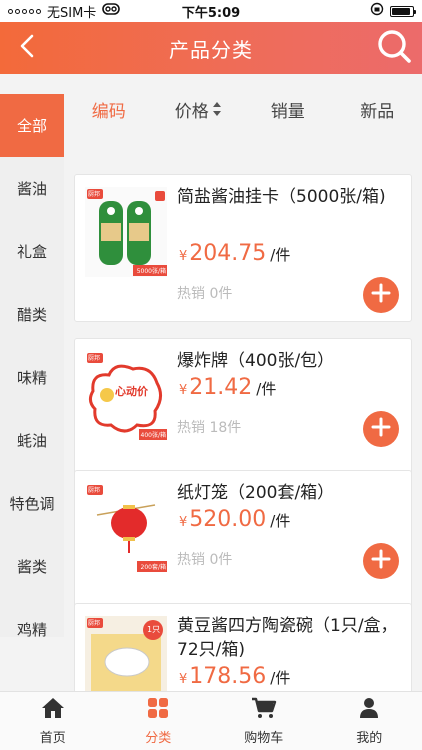 This screenshot has height=750, width=422. I want to click on sidebar-item-chicken-essence: 鸡精, so click(32, 617).